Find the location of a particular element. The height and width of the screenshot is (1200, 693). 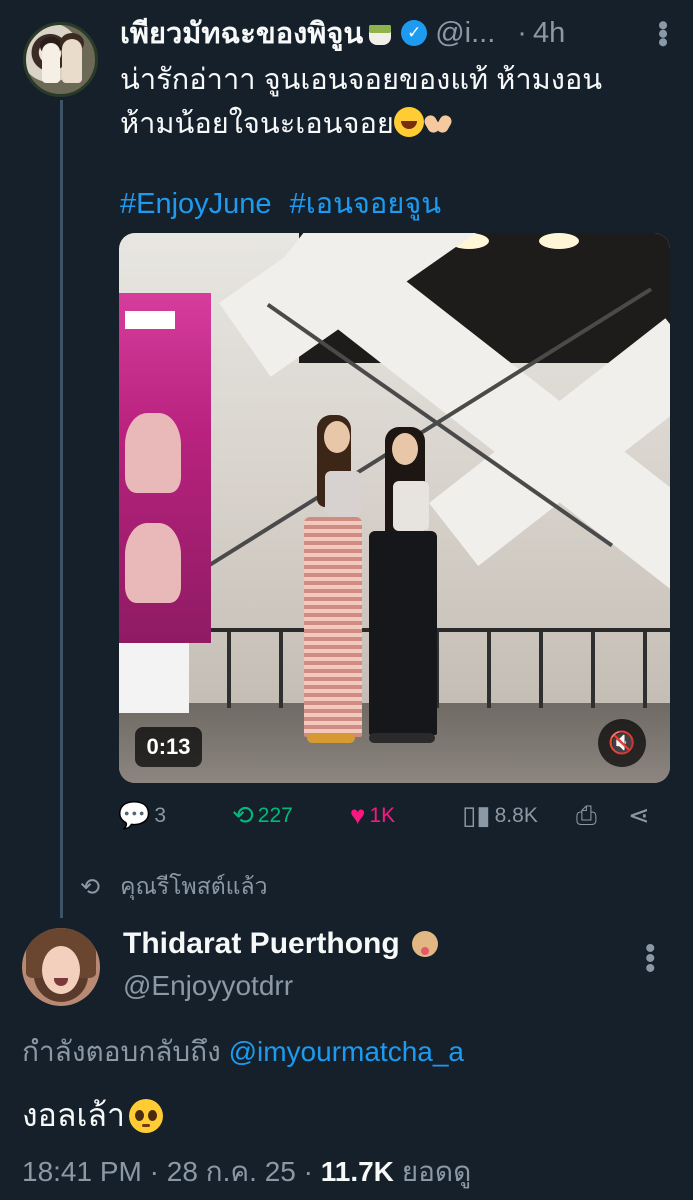

pleading-face-emoji-icon is located at coordinates (145, 1115).